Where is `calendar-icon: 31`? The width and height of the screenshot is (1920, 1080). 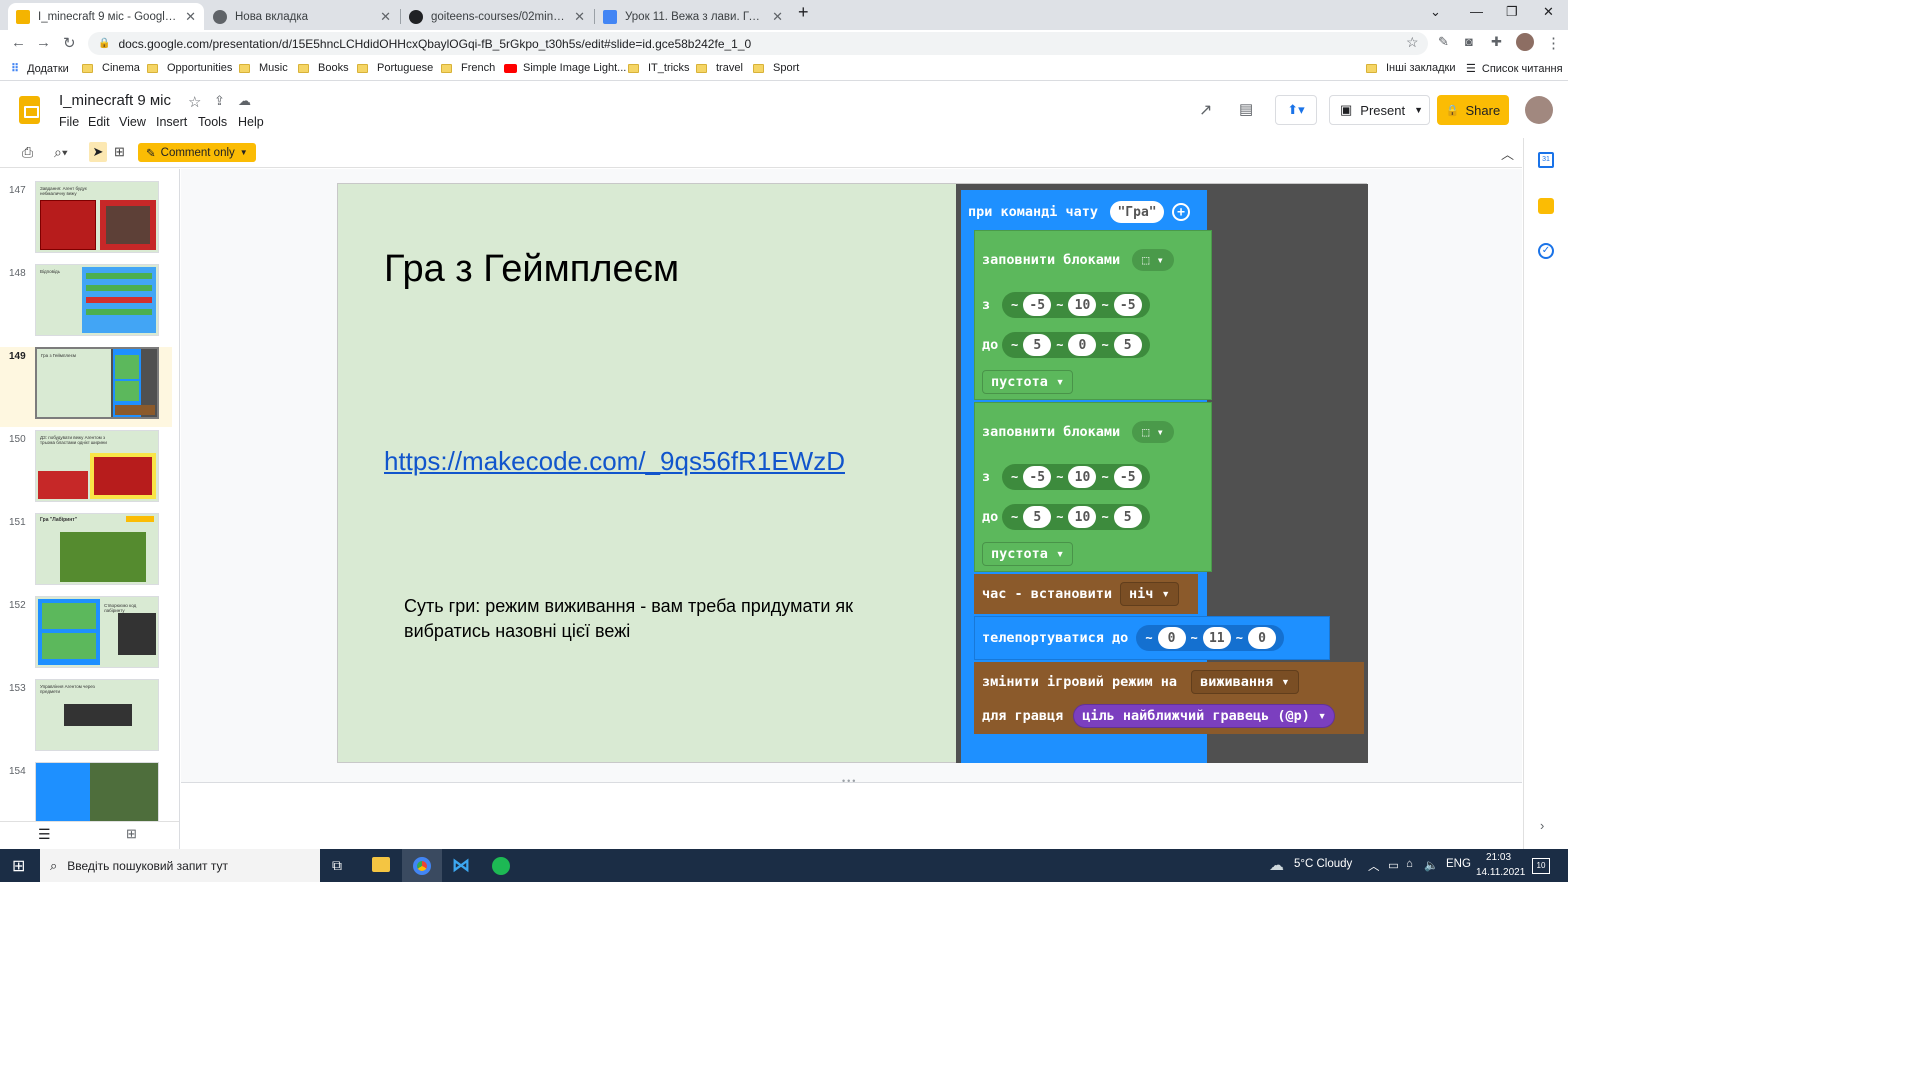 calendar-icon: 31 is located at coordinates (1546, 160).